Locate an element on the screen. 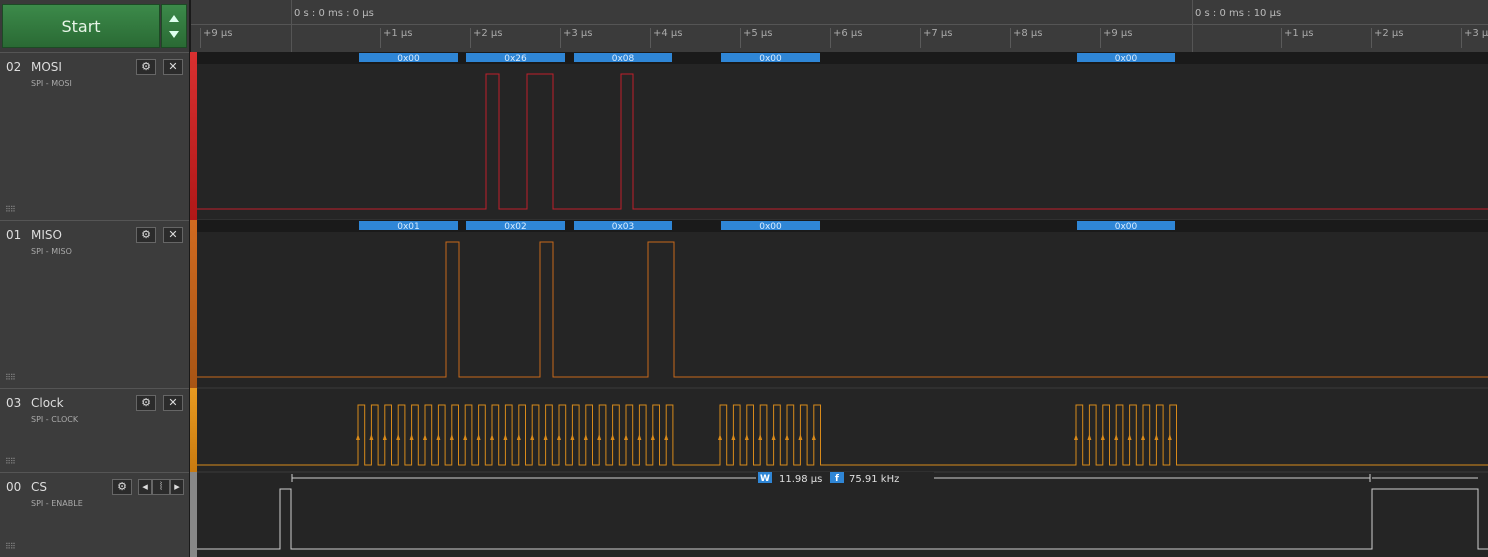 The image size is (1488, 557). decoded-byte-label: 0x26 is located at coordinates (515, 59).